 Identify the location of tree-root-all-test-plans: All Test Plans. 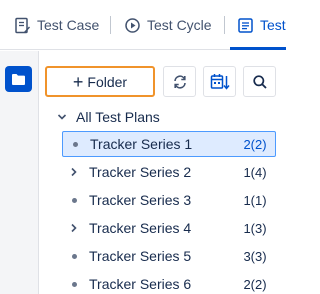
(108, 117).